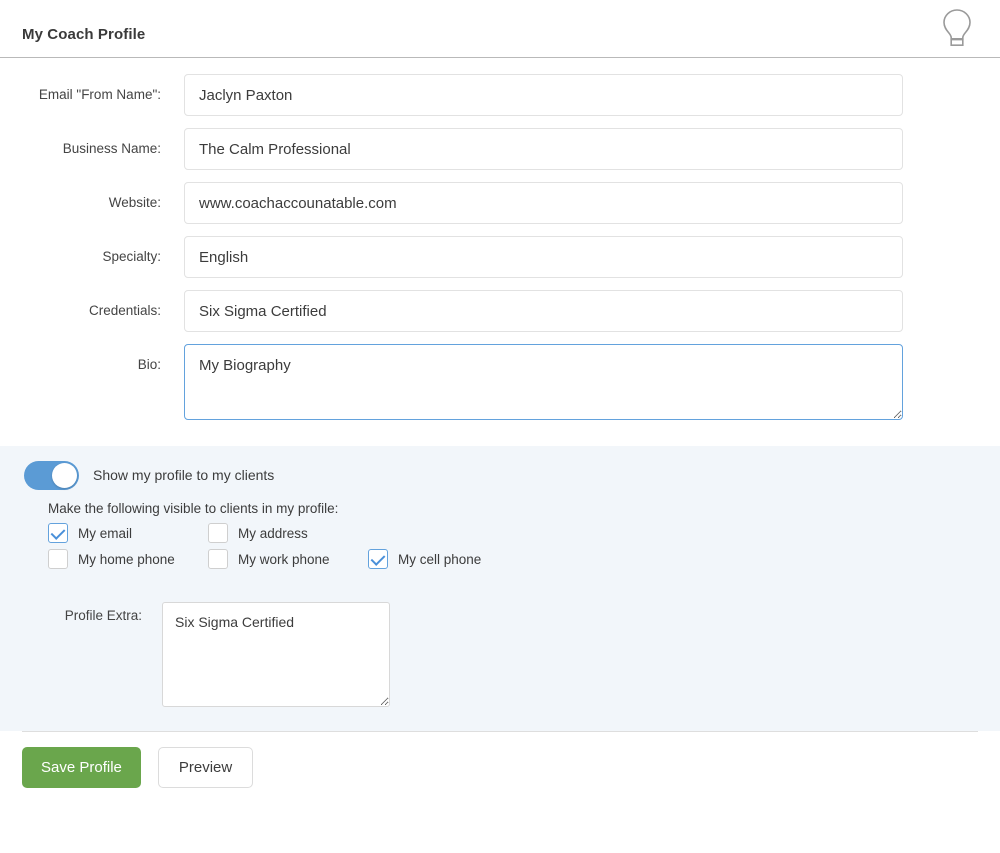 This screenshot has width=1000, height=853. What do you see at coordinates (500, 654) in the screenshot?
I see `profile-extra-row: Profile Extra:` at bounding box center [500, 654].